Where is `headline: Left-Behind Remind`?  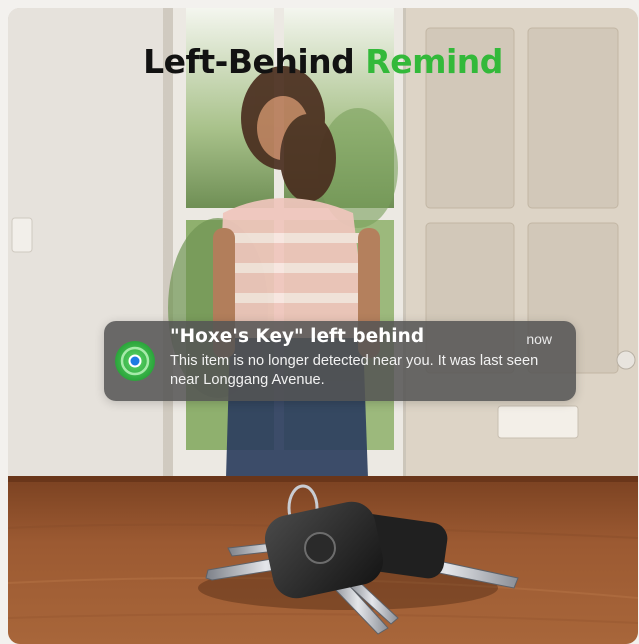
headline: Left-Behind Remind is located at coordinates (323, 61).